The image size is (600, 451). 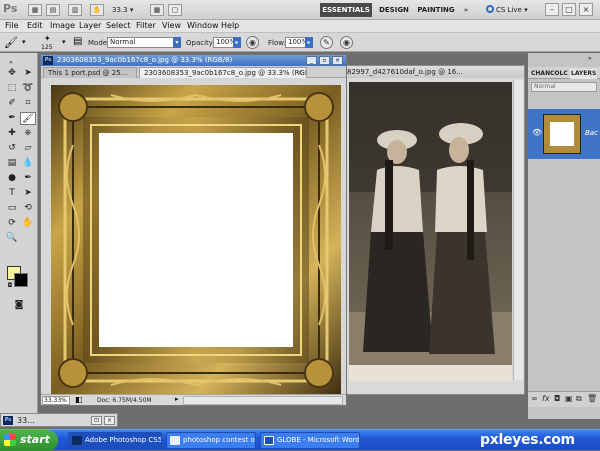 What do you see at coordinates (109, 420) in the screenshot?
I see `minimized-close-button: ×` at bounding box center [109, 420].